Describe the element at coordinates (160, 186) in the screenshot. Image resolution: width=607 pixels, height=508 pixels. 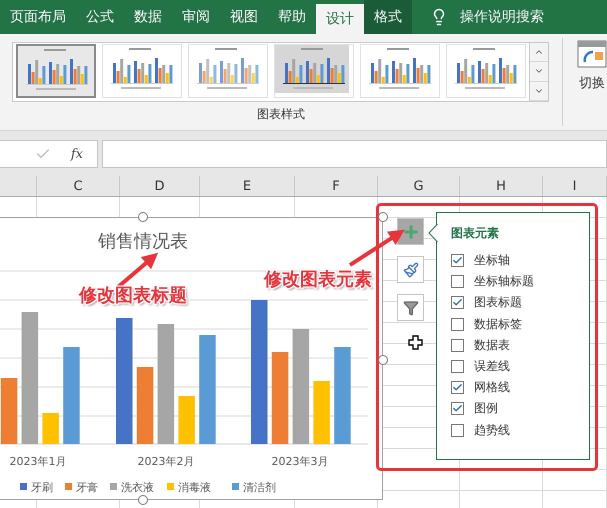
I see `column-header: D` at that location.